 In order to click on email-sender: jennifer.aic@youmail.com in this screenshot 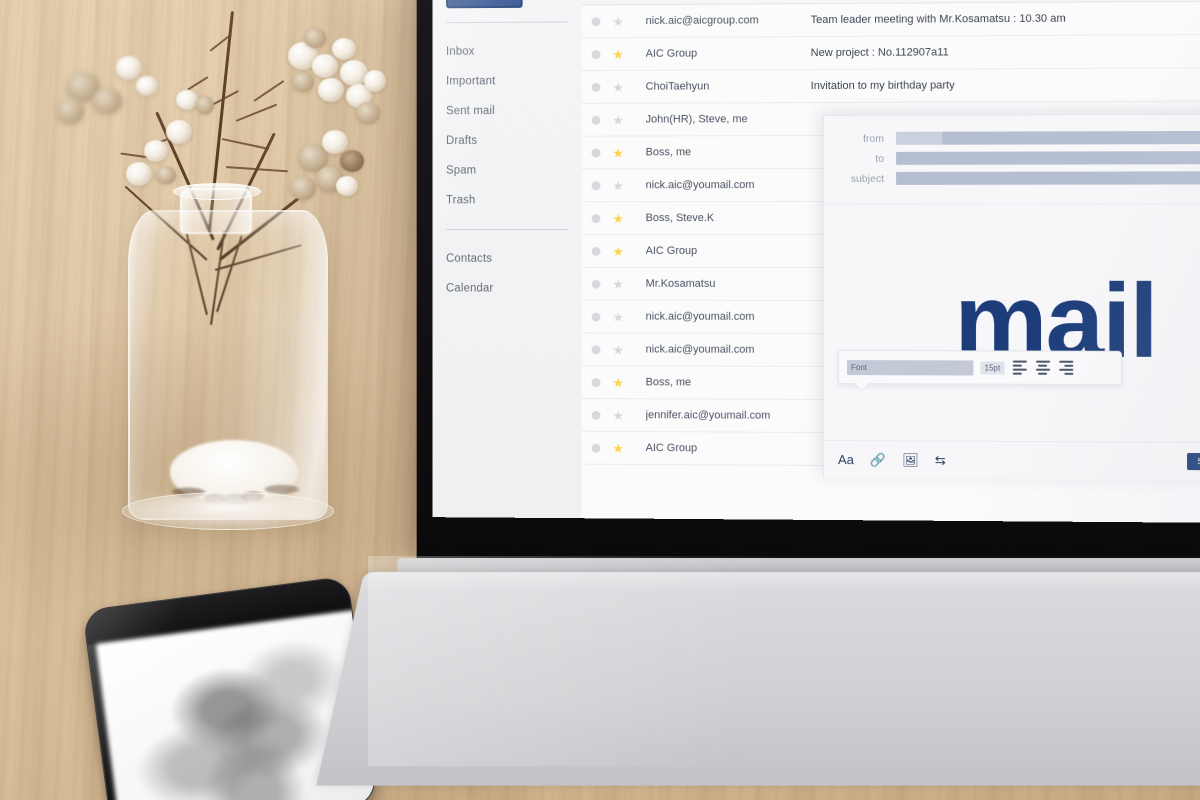, I will do `click(708, 415)`.